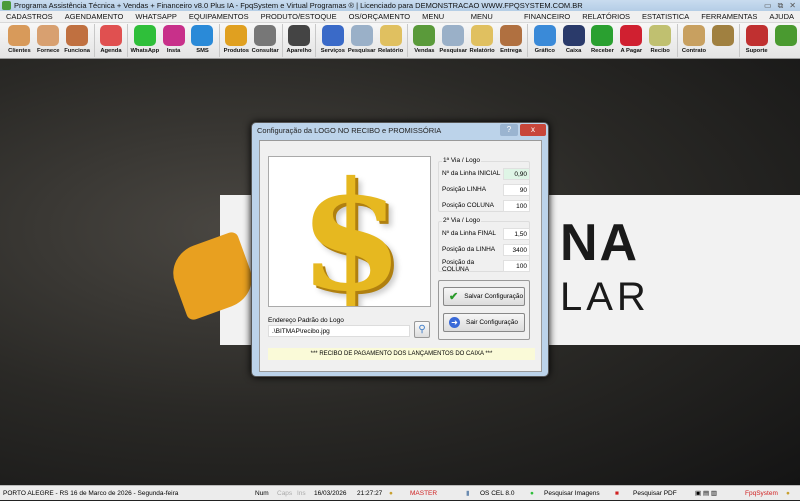 Image resolution: width=800 pixels, height=501 pixels. I want to click on barcode-icon, so click(265, 35).